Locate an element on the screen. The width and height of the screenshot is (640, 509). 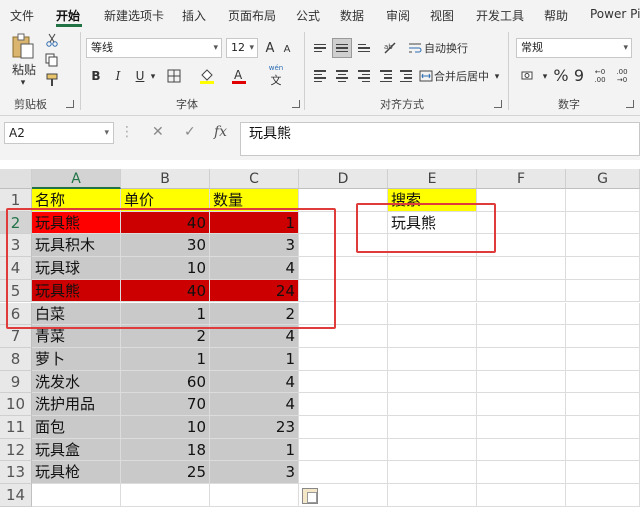
underline-button: U is located at coordinates (140, 76).